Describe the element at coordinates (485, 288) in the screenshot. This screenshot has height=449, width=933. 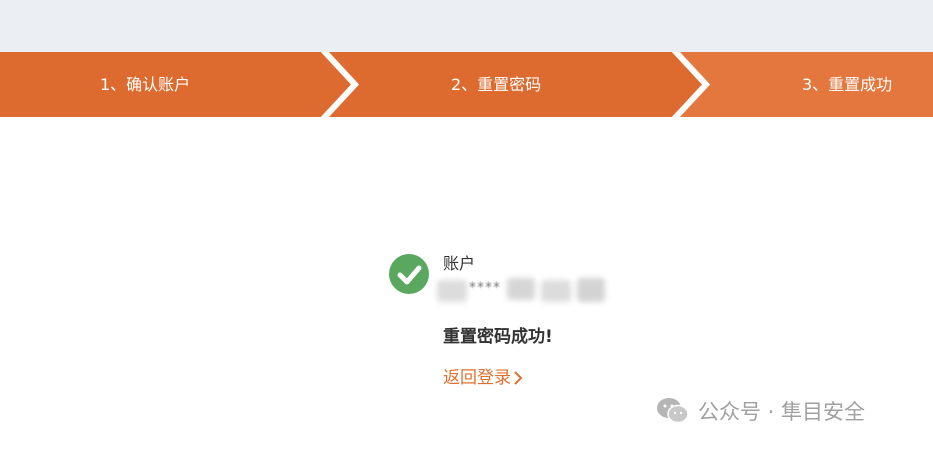
I see `account-masked-text: ****` at that location.